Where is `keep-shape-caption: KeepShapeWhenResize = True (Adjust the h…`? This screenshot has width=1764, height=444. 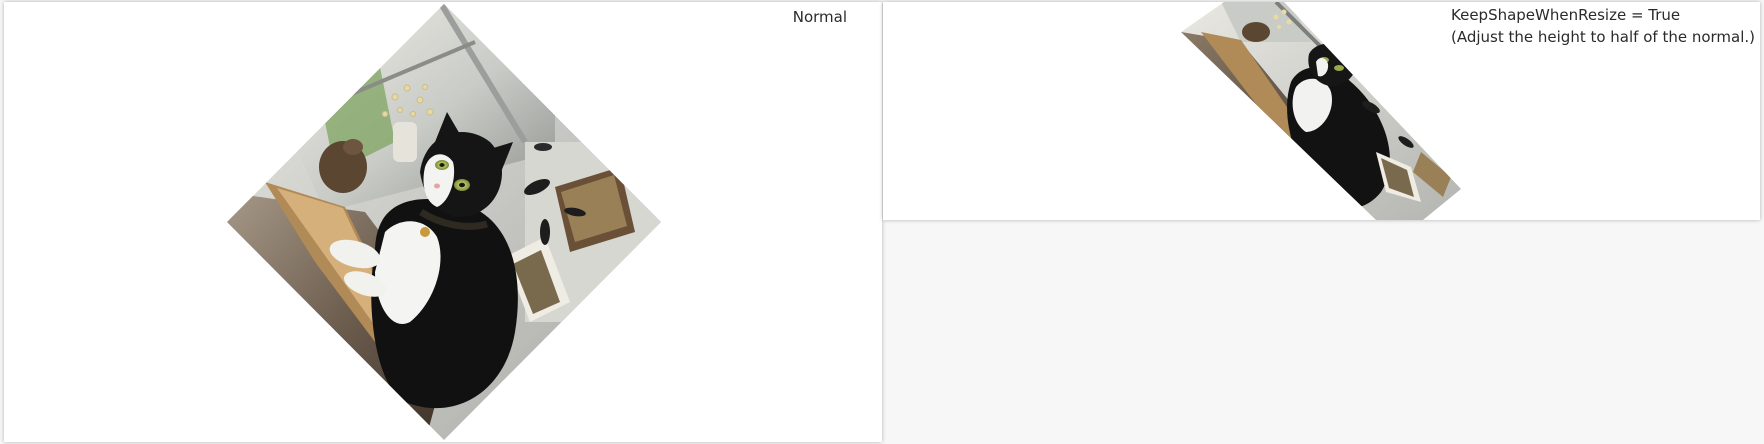 keep-shape-caption: KeepShapeWhenResize = True (Adjust the h… is located at coordinates (1603, 26).